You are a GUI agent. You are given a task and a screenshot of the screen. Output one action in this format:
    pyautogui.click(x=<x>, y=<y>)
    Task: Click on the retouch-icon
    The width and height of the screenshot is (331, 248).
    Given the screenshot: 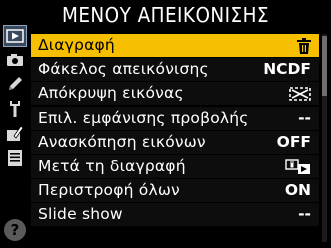 What is the action you would take?
    pyautogui.click(x=15, y=133)
    